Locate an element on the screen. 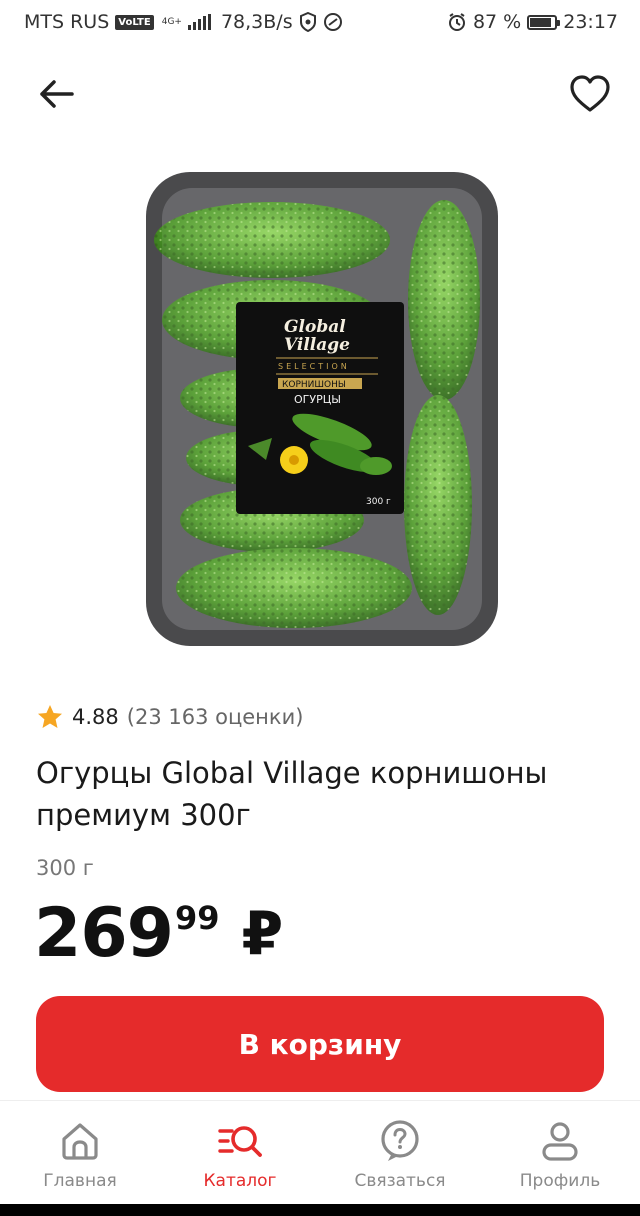  tab-profile-label: Профиль is located at coordinates (560, 1181).